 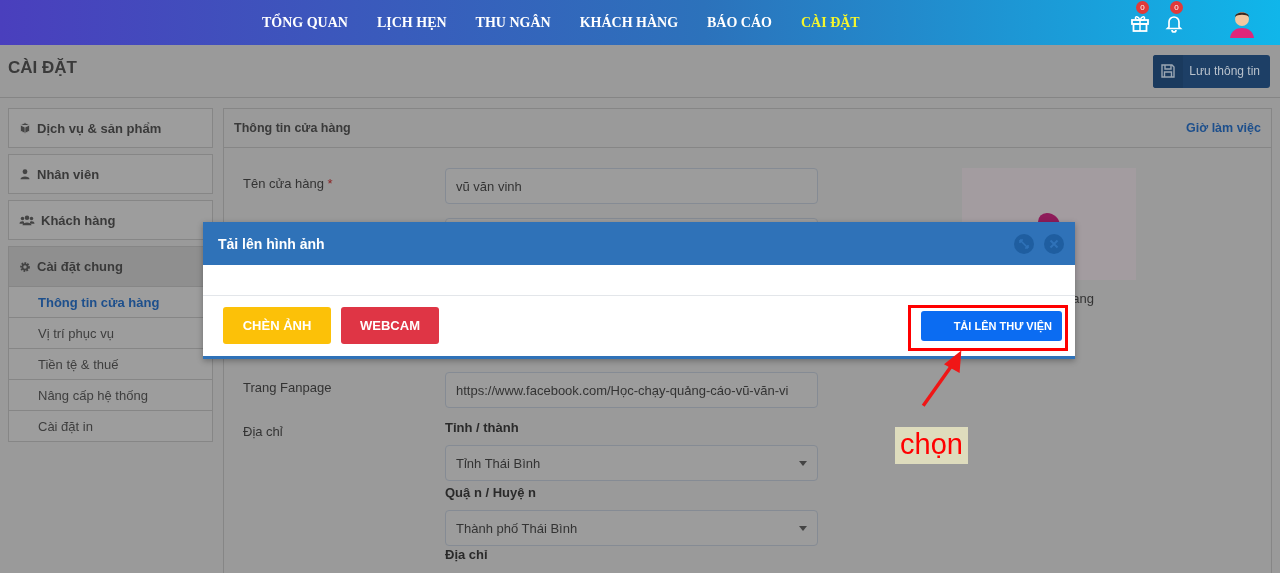 What do you see at coordinates (631, 528) in the screenshot?
I see `select-field: Thành phố Thái Bình` at bounding box center [631, 528].